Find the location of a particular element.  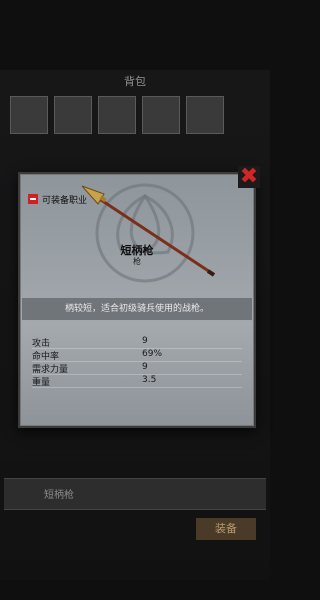

close-icon: ✖ is located at coordinates (249, 177).